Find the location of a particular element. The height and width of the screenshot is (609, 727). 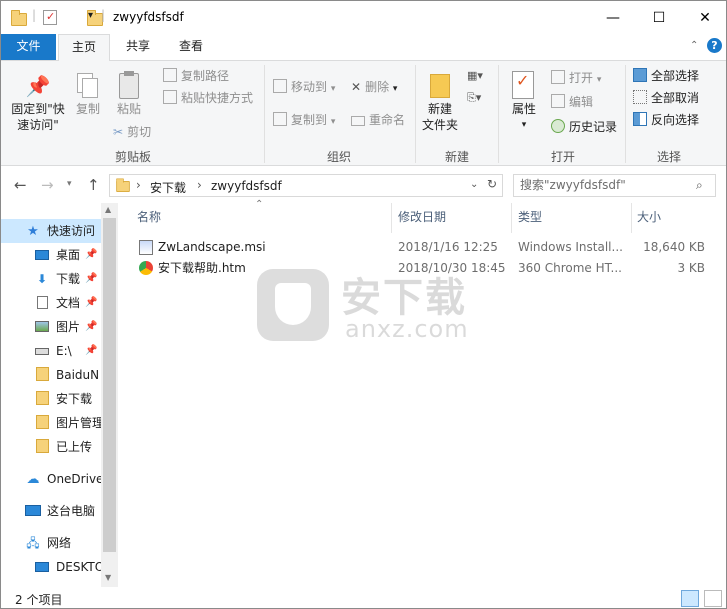

back-arrow-icon: ← is located at coordinates (20, 185).